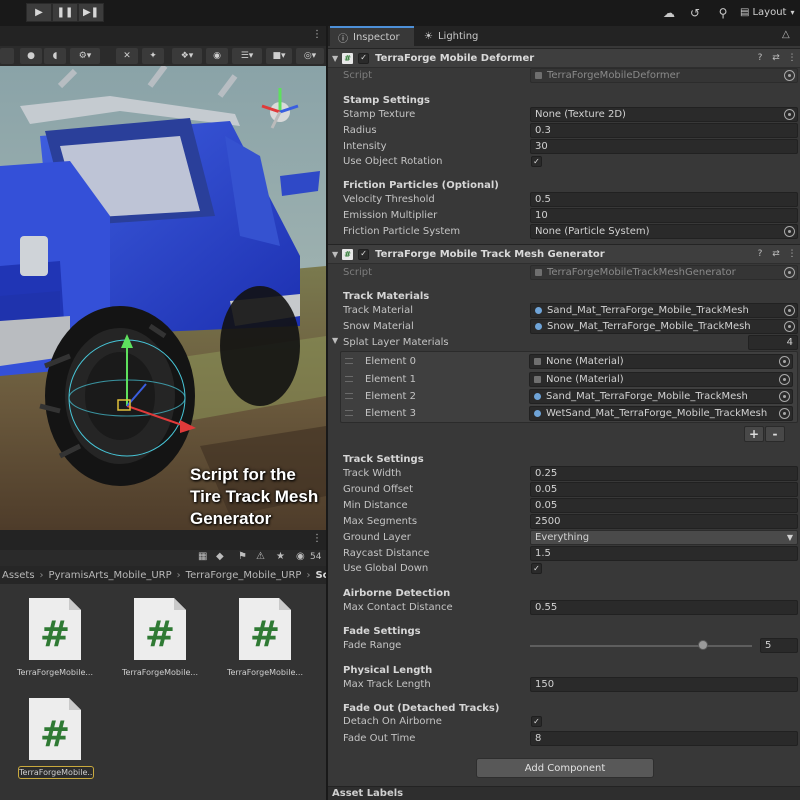 The image size is (800, 800). Describe the element at coordinates (779, 645) in the screenshot. I see `fade-range-input: 5` at that location.